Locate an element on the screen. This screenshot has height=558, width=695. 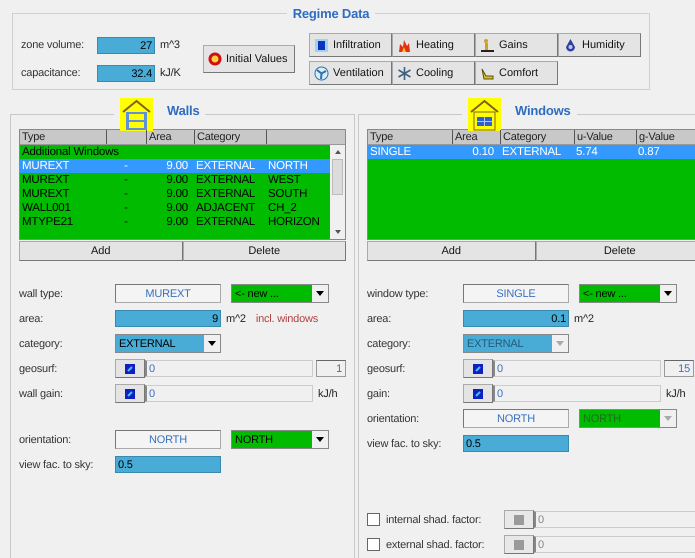
regime-button: Heating is located at coordinates (433, 45).